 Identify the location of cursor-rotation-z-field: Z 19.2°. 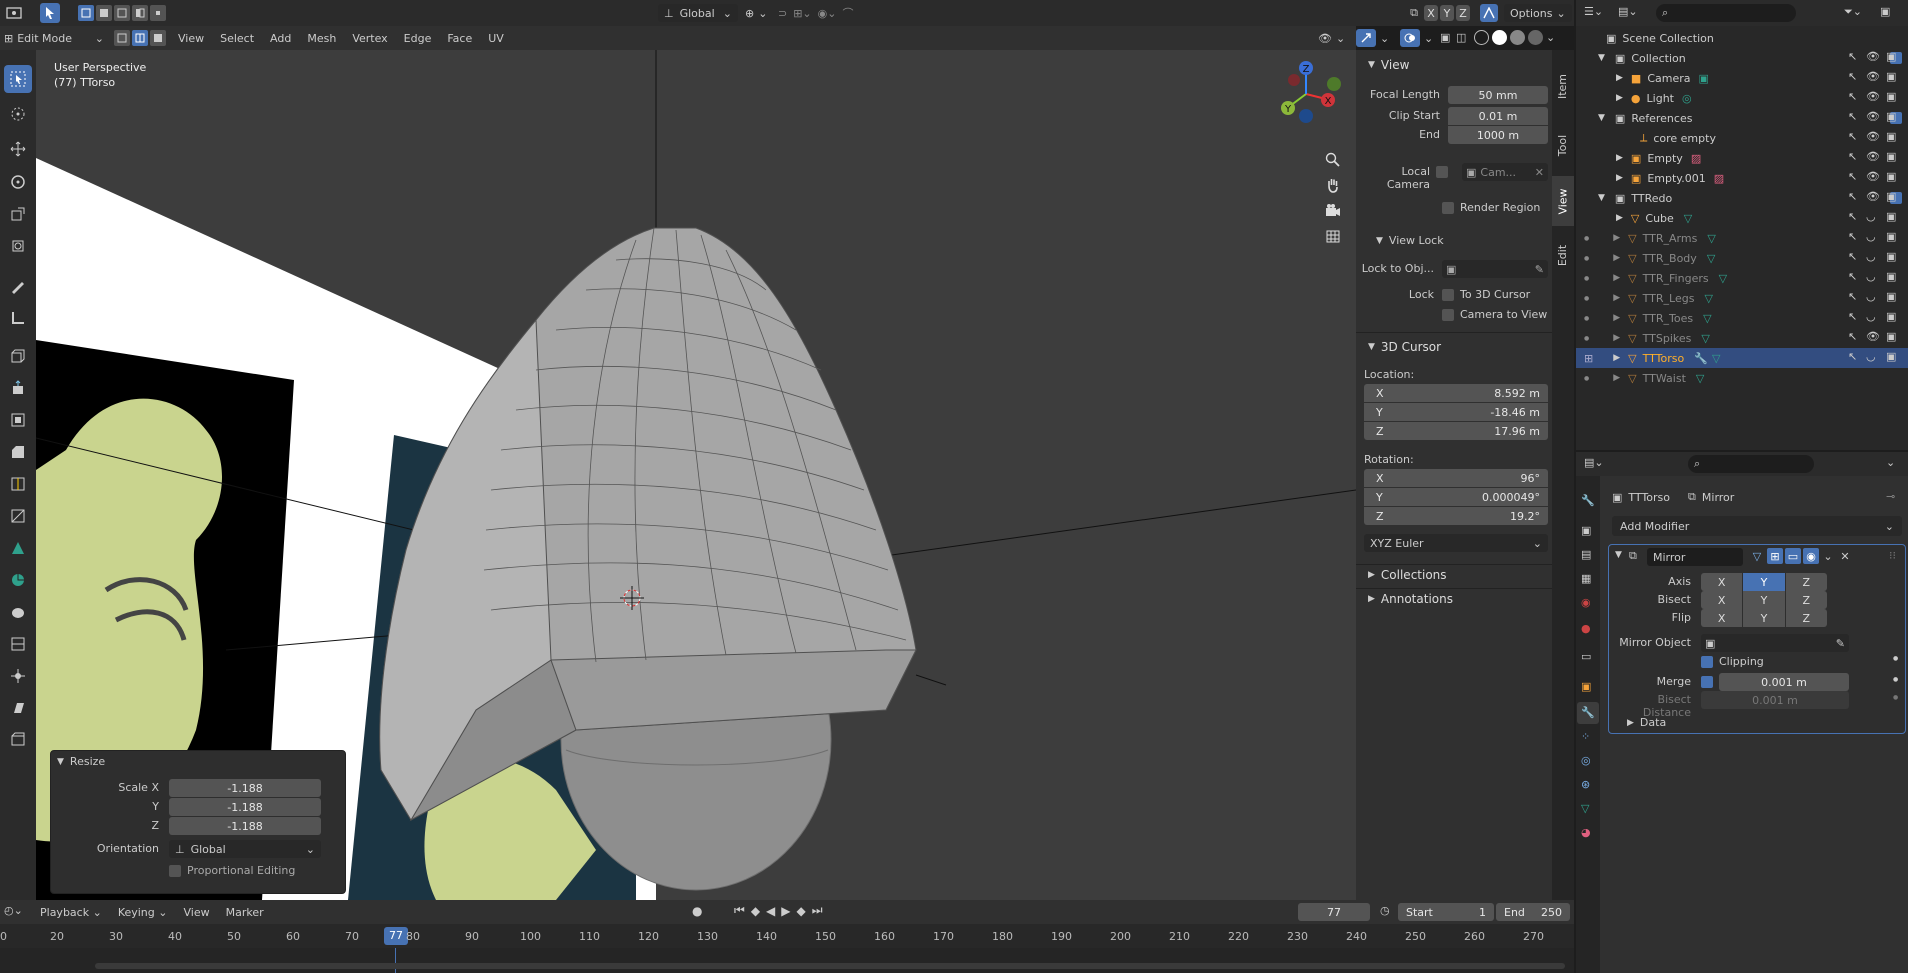
(1456, 516).